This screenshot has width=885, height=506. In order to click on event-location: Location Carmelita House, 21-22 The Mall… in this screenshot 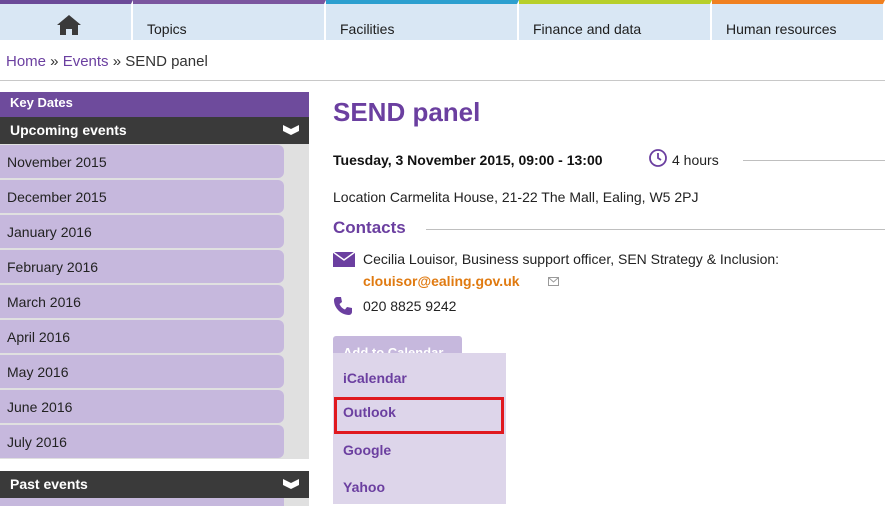, I will do `click(516, 197)`.